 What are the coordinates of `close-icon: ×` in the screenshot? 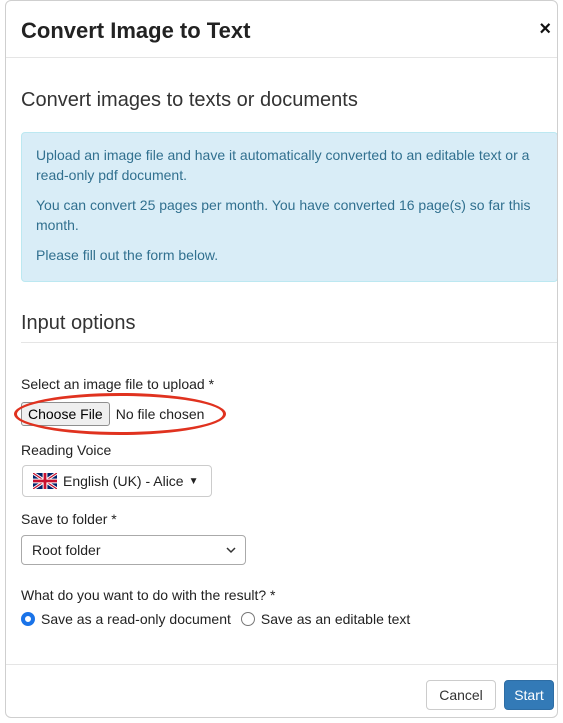 It's located at (545, 29).